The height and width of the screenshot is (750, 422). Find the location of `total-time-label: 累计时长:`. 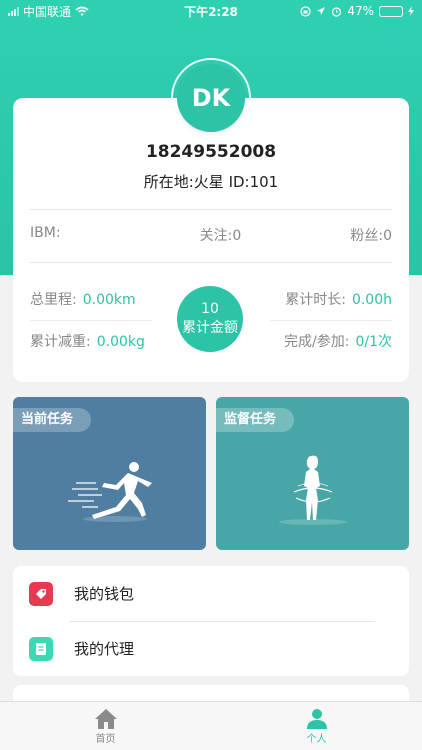

total-time-label: 累计时长: is located at coordinates (315, 300).